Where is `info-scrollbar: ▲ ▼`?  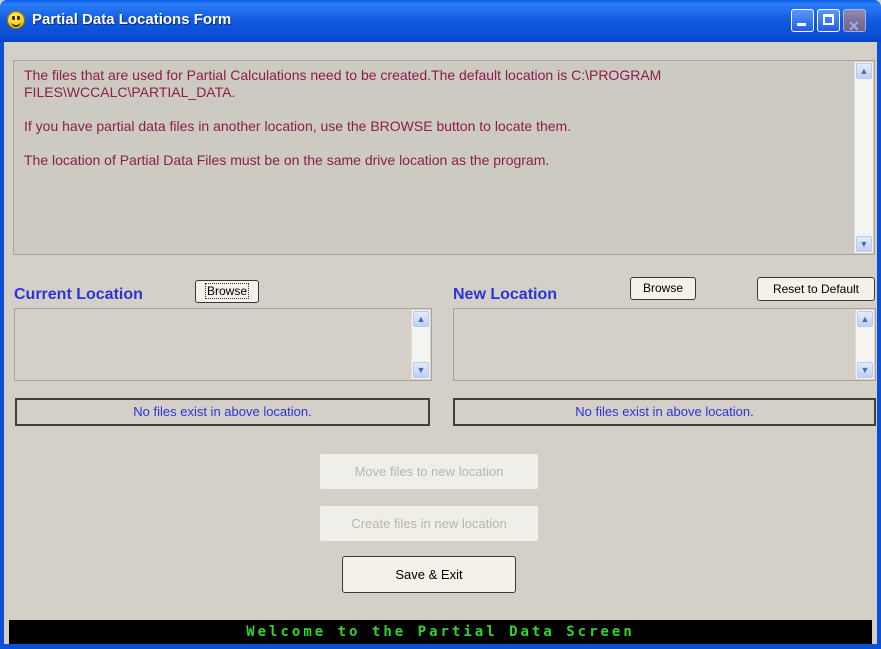 info-scrollbar: ▲ ▼ is located at coordinates (863, 157).